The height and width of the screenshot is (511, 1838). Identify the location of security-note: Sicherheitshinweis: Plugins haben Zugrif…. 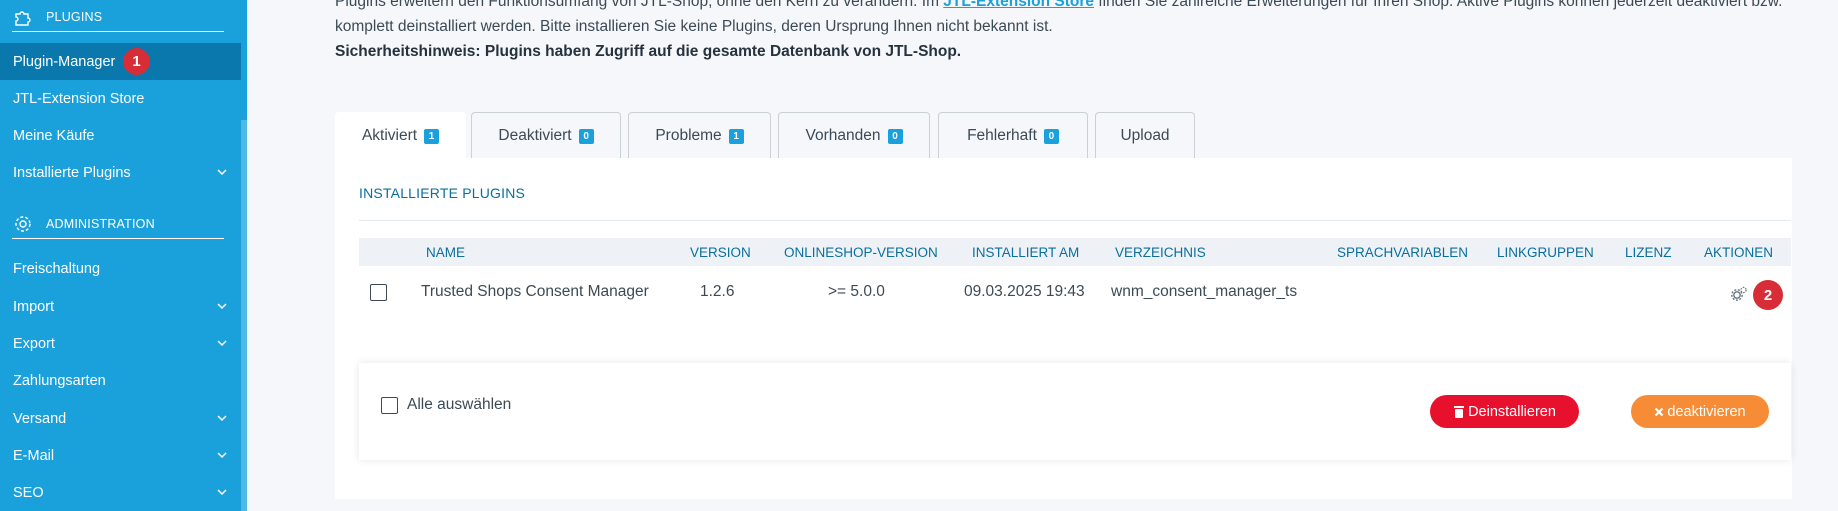
(648, 51).